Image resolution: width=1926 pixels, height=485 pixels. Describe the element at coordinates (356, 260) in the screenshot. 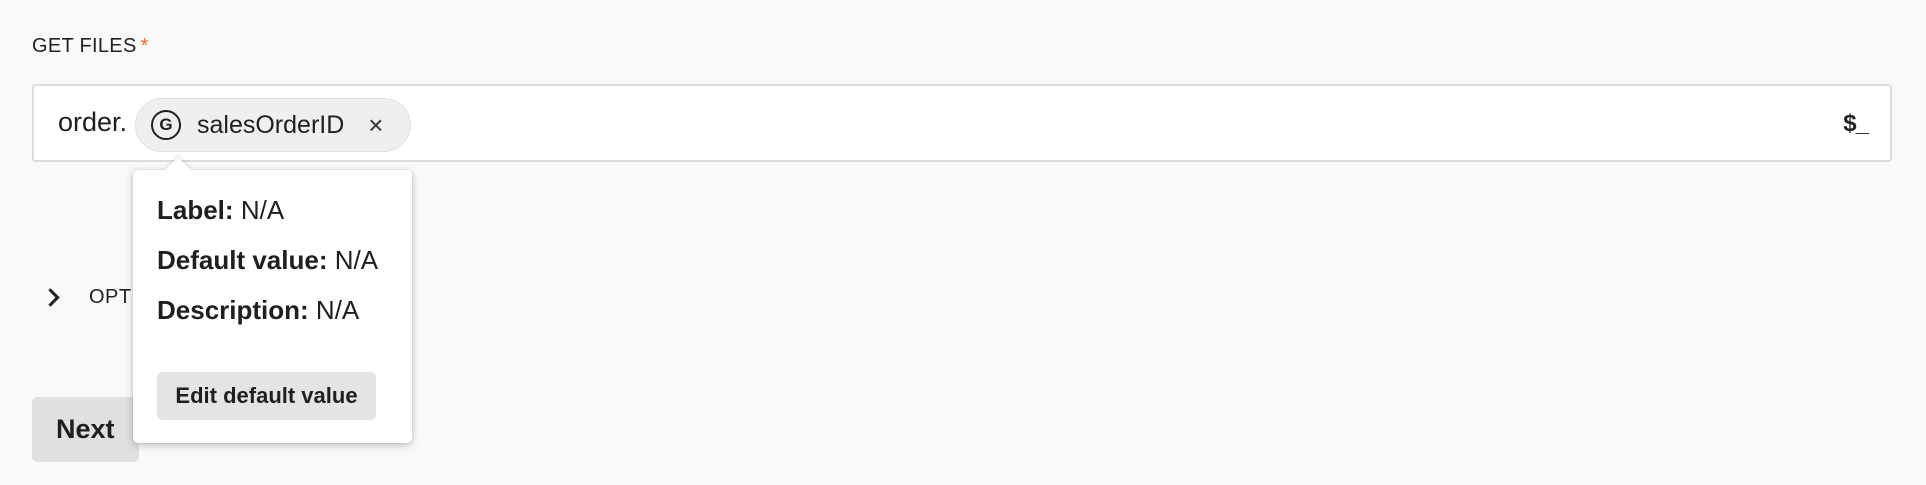

I see `popover-default-value: N/A` at that location.